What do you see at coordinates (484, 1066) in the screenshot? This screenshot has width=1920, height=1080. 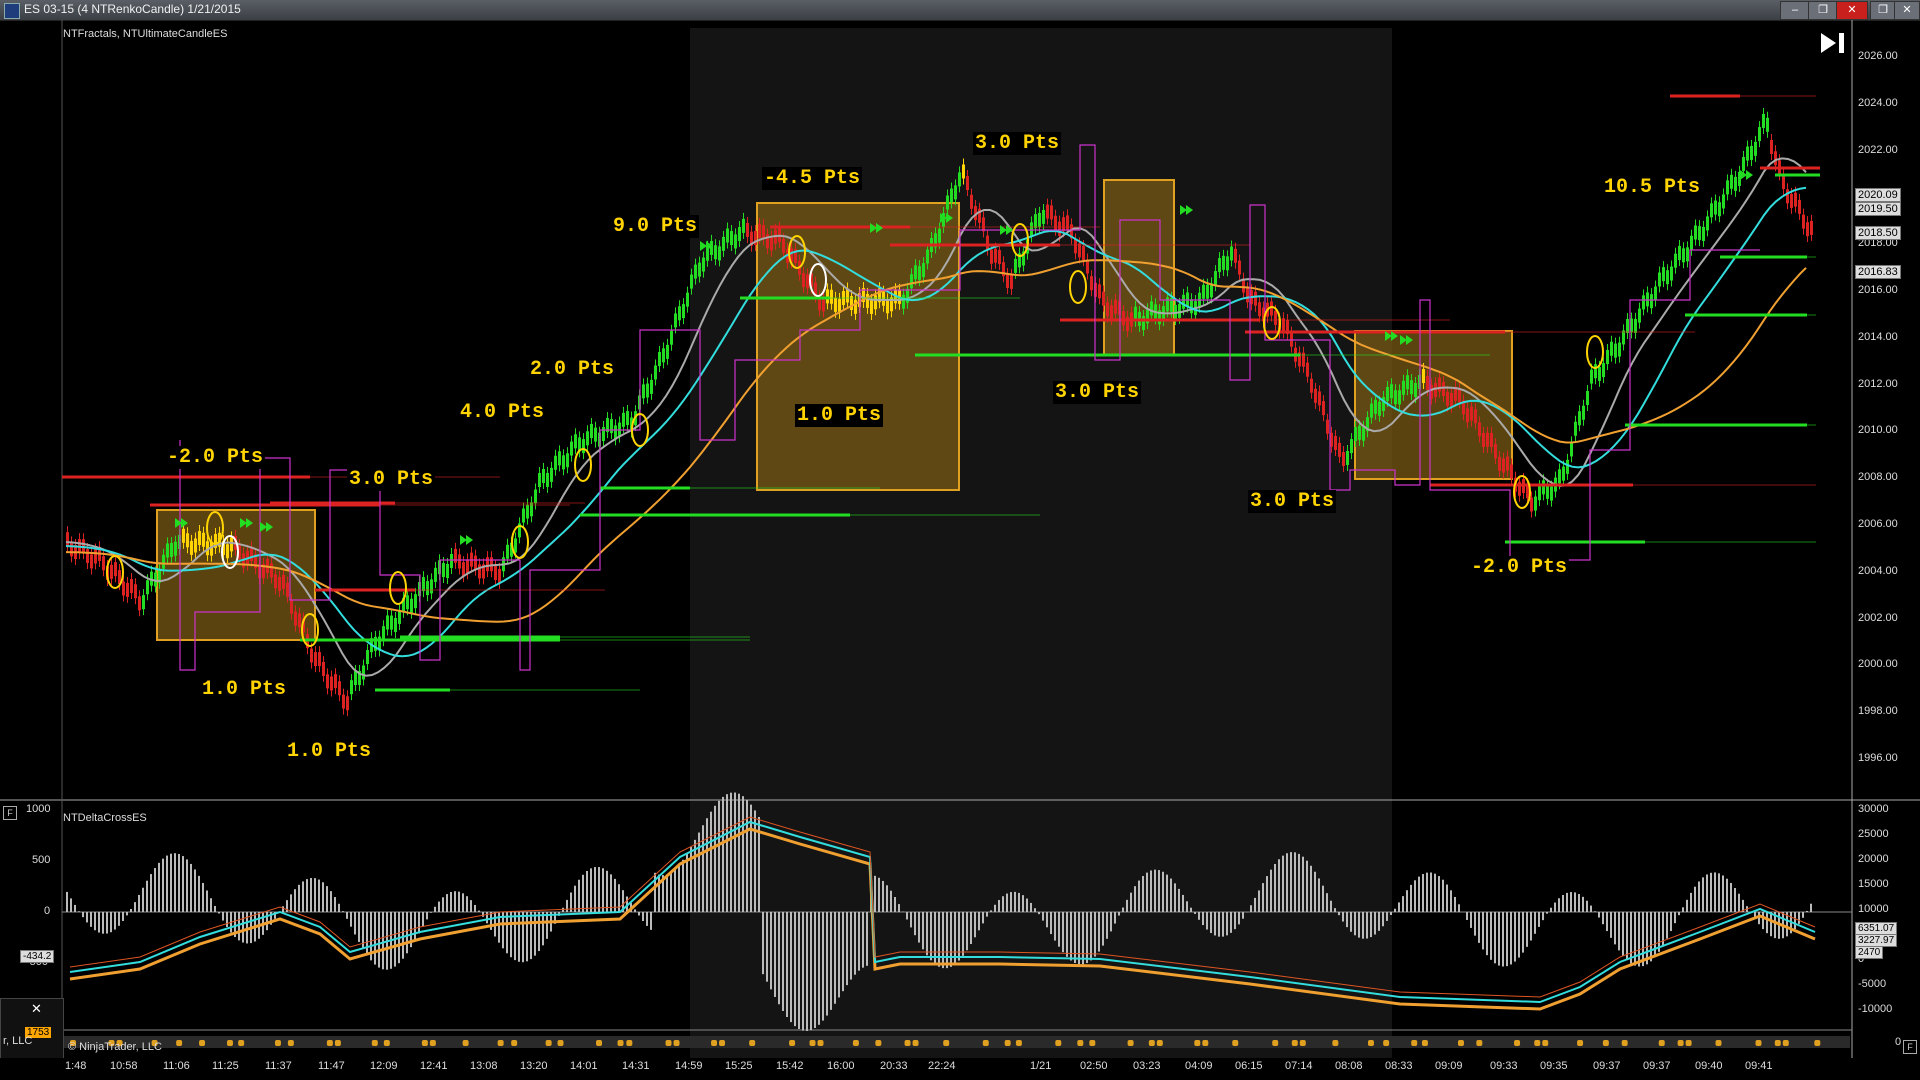 I see `time-axis-tick: 13:08` at bounding box center [484, 1066].